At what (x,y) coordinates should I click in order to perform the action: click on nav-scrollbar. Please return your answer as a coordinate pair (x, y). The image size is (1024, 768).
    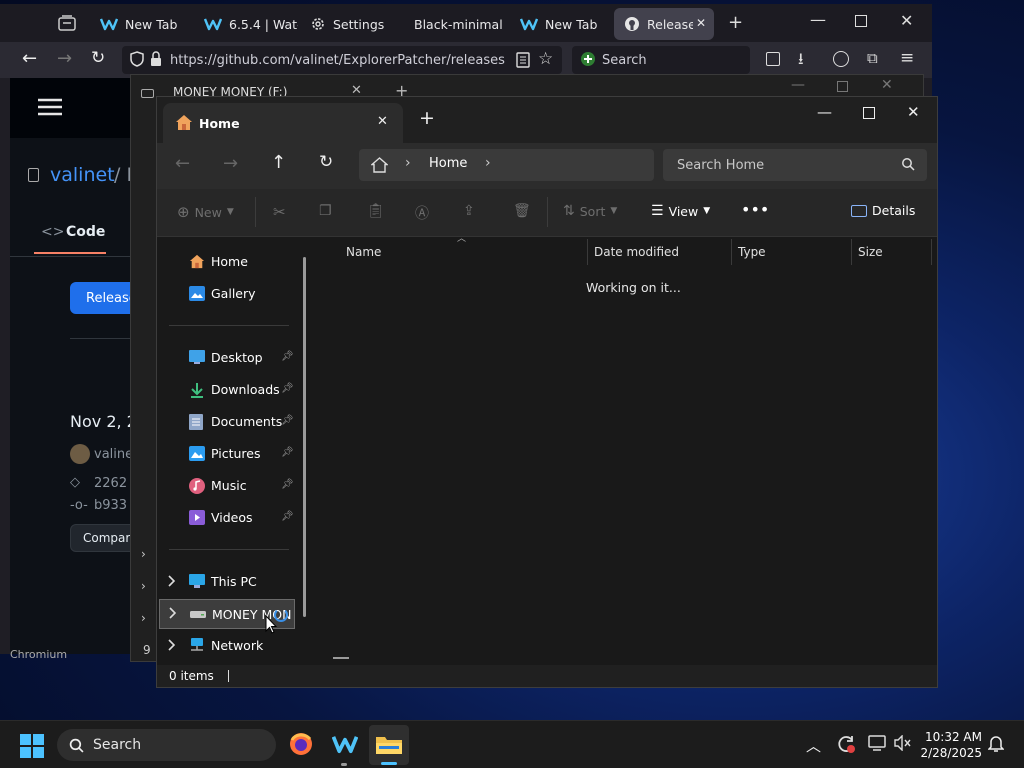
    Looking at the image, I should click on (304, 437).